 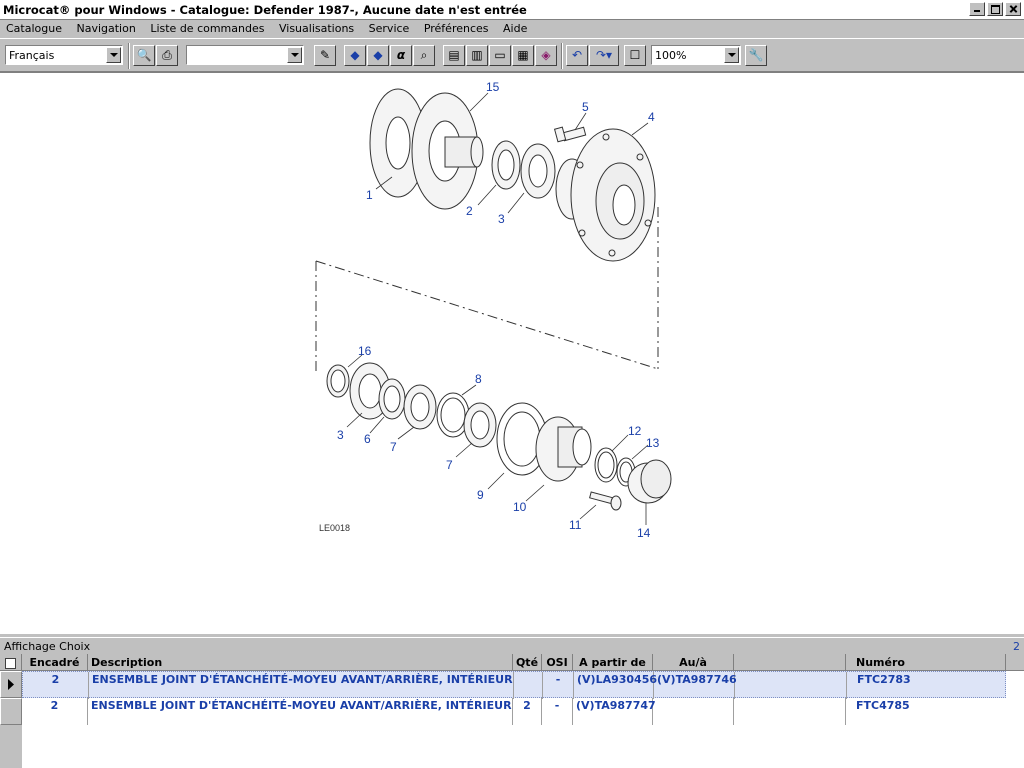 I want to click on callout-6: 6, so click(x=367, y=439).